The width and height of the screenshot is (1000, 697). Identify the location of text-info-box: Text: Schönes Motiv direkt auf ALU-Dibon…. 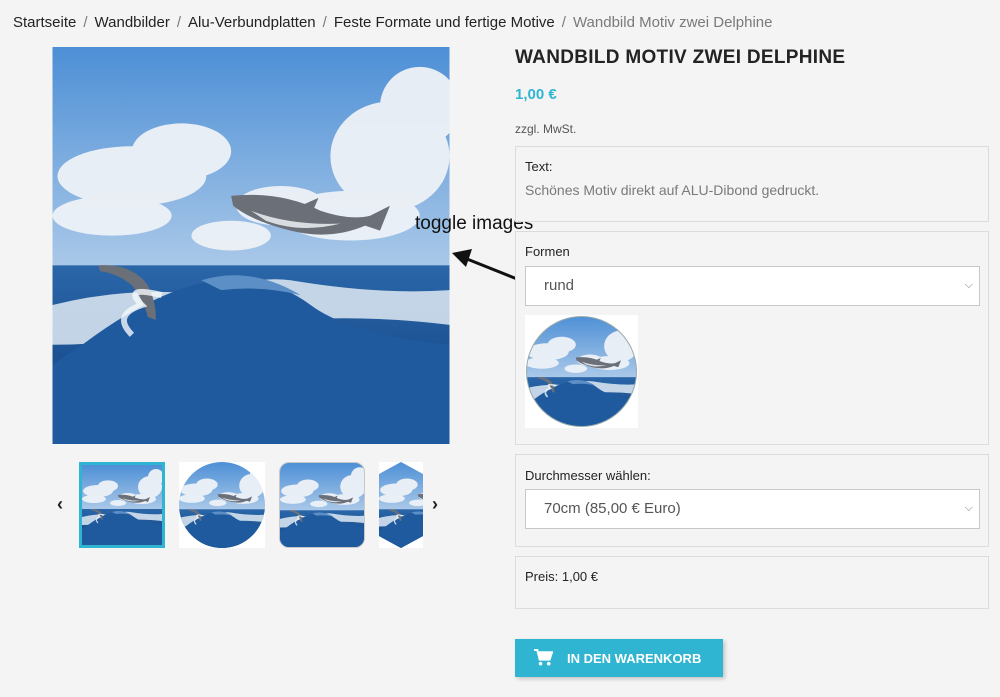
(752, 184).